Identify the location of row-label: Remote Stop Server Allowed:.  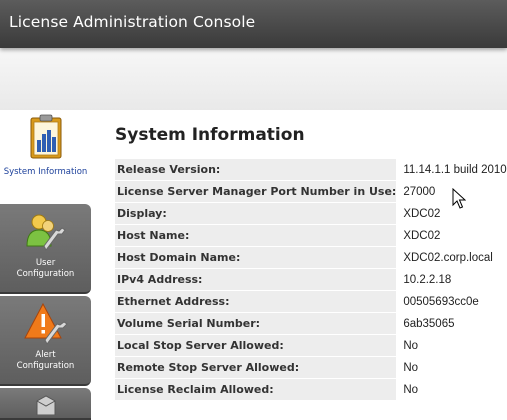
(256, 368).